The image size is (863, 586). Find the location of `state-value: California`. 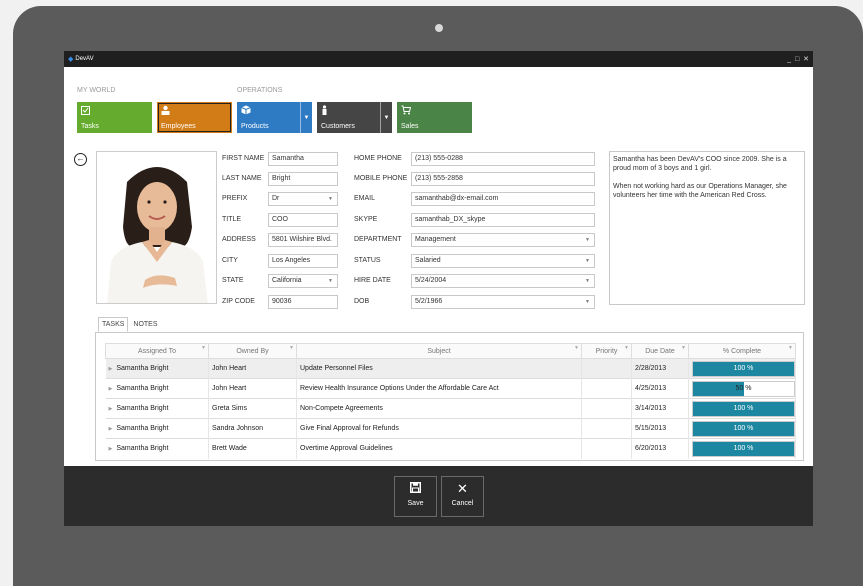

state-value: California is located at coordinates (287, 280).